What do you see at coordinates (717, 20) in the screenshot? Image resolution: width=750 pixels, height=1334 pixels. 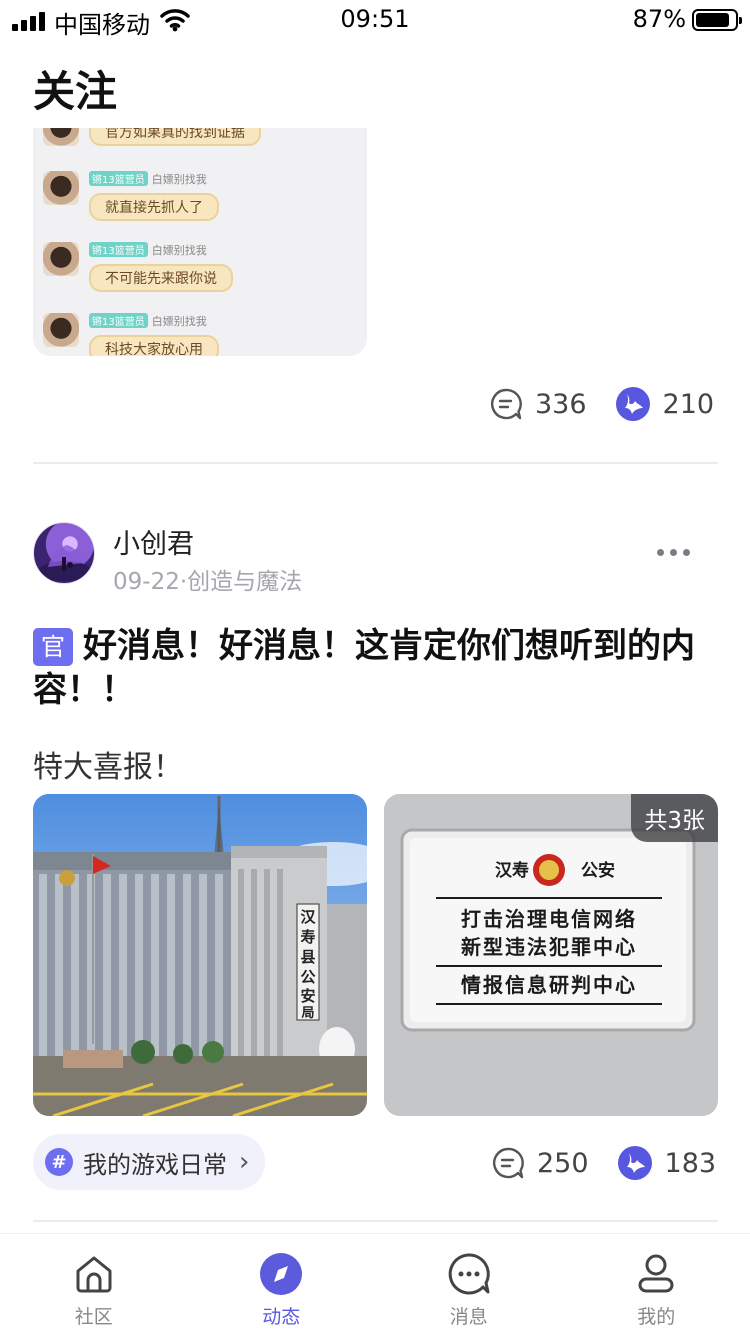 I see `battery-icon` at bounding box center [717, 20].